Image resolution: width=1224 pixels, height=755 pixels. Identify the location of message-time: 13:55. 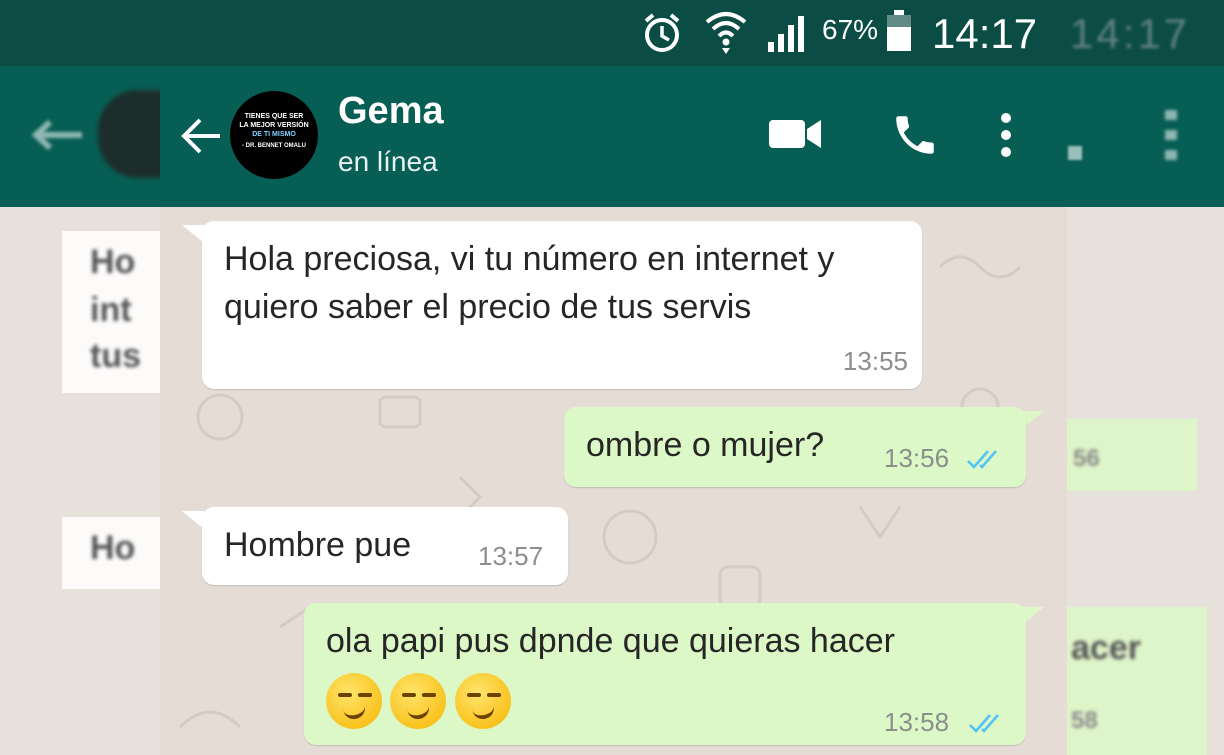
(875, 361).